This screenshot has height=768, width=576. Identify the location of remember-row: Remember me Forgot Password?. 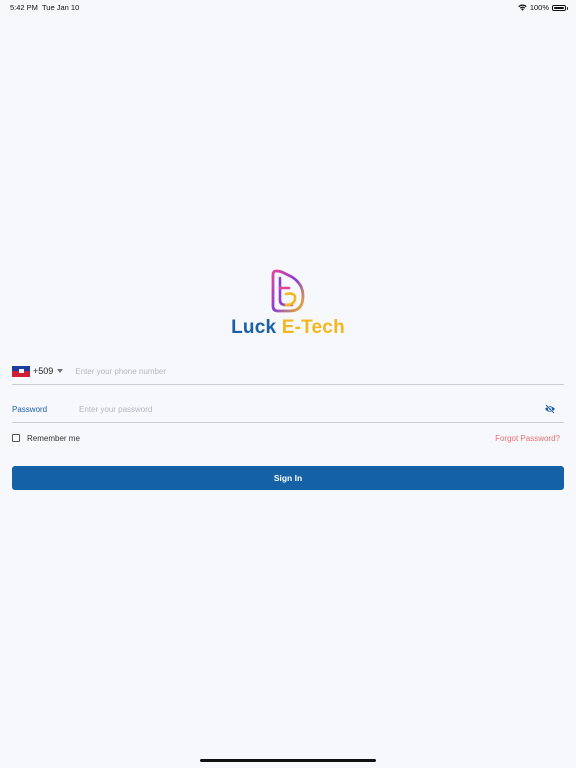
(288, 438).